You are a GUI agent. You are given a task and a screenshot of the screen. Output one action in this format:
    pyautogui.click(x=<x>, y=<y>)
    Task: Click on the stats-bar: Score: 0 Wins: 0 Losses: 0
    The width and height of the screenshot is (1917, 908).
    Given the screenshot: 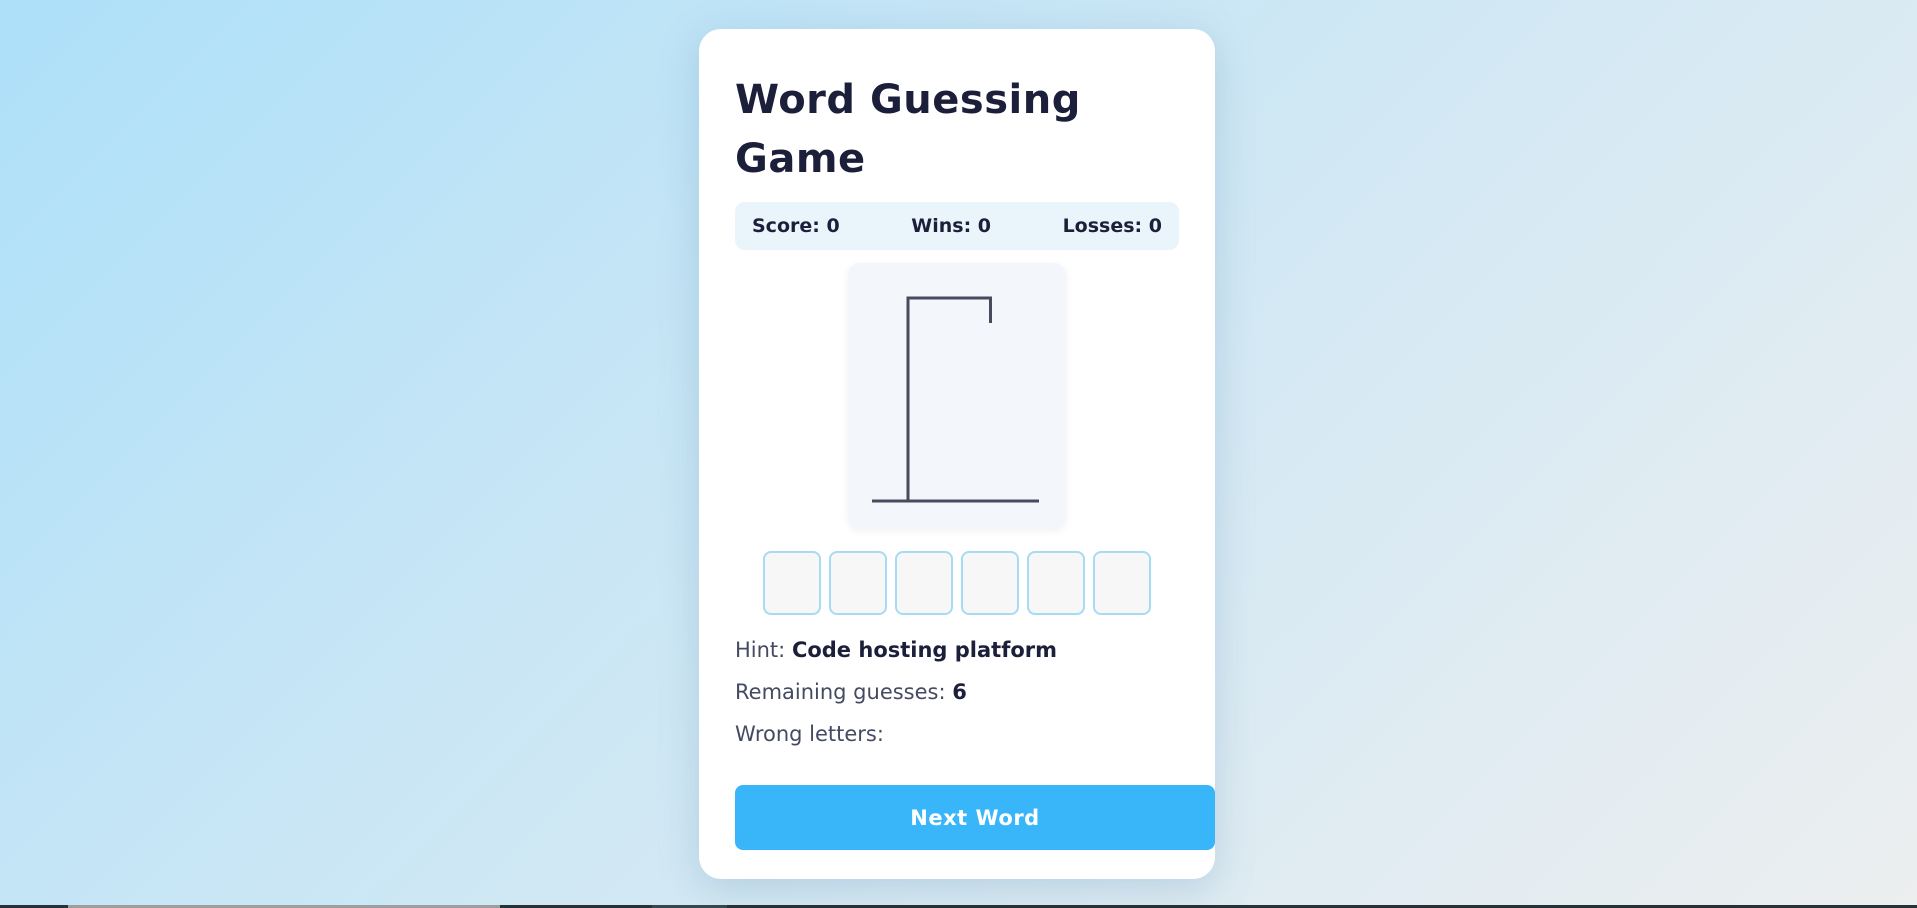 What is the action you would take?
    pyautogui.click(x=957, y=226)
    